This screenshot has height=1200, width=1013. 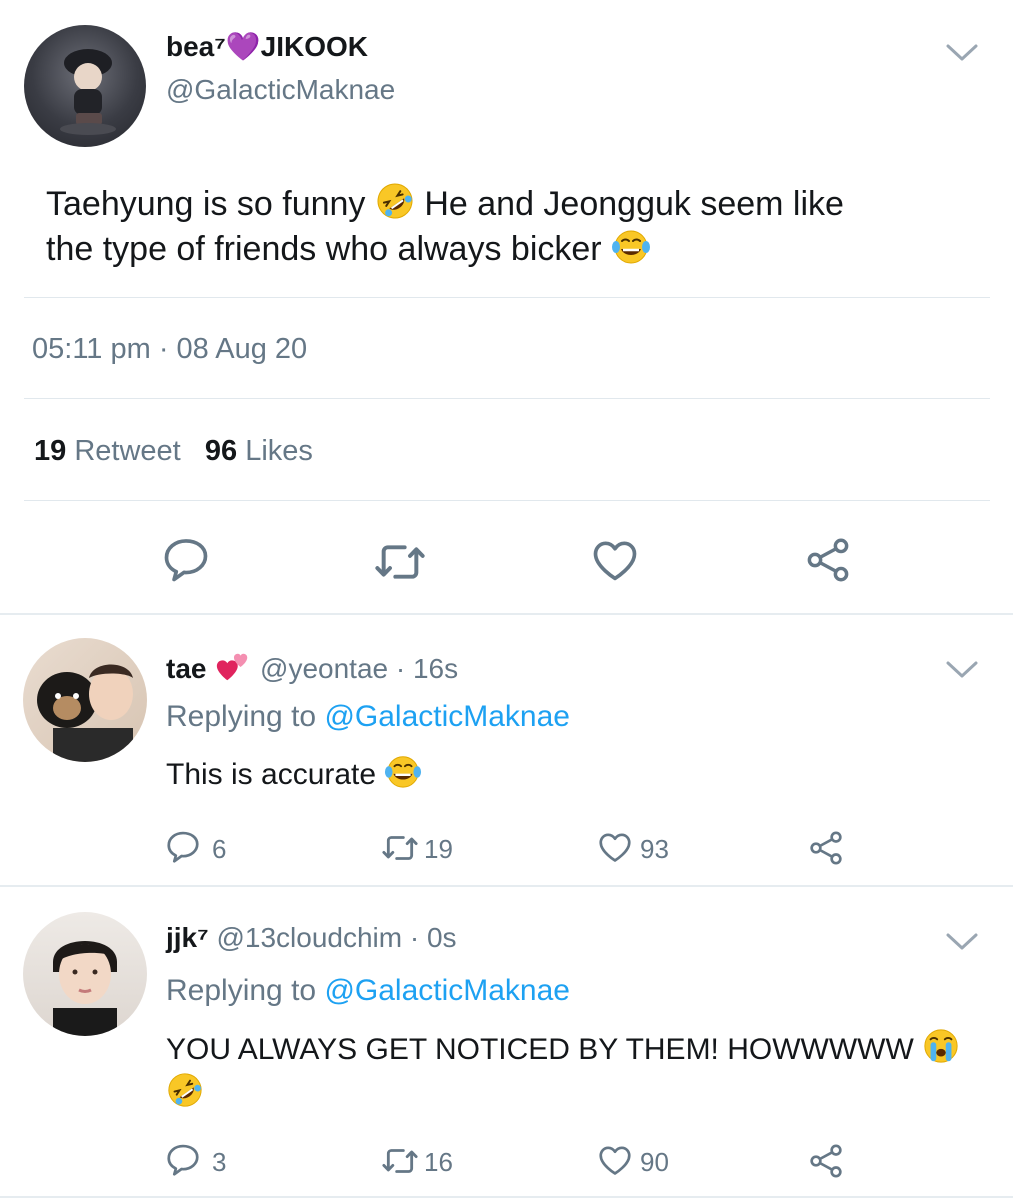 What do you see at coordinates (187, 937) in the screenshot?
I see `display-name: jjk⁷` at bounding box center [187, 937].